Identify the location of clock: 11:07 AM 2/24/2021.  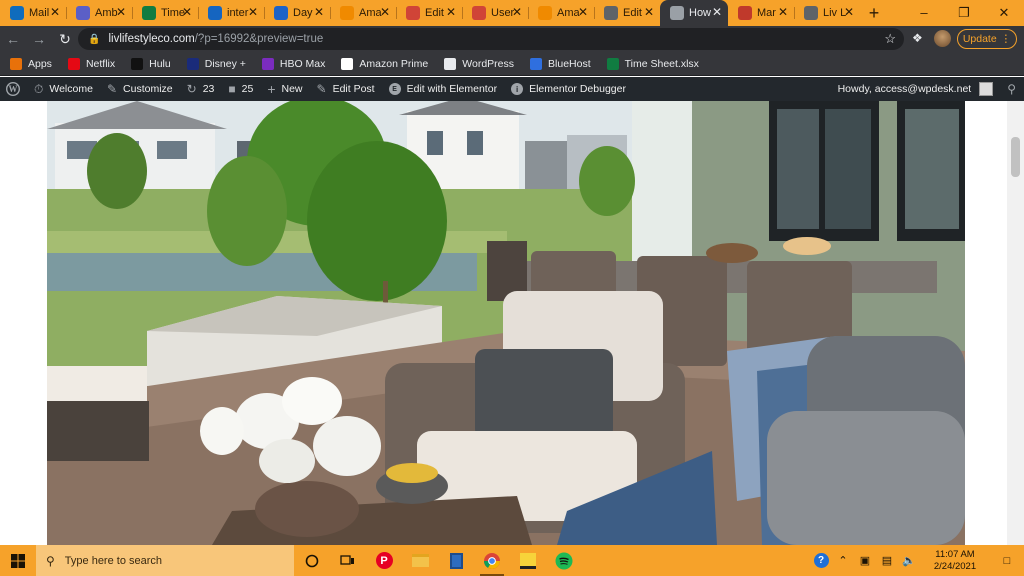
(955, 561).